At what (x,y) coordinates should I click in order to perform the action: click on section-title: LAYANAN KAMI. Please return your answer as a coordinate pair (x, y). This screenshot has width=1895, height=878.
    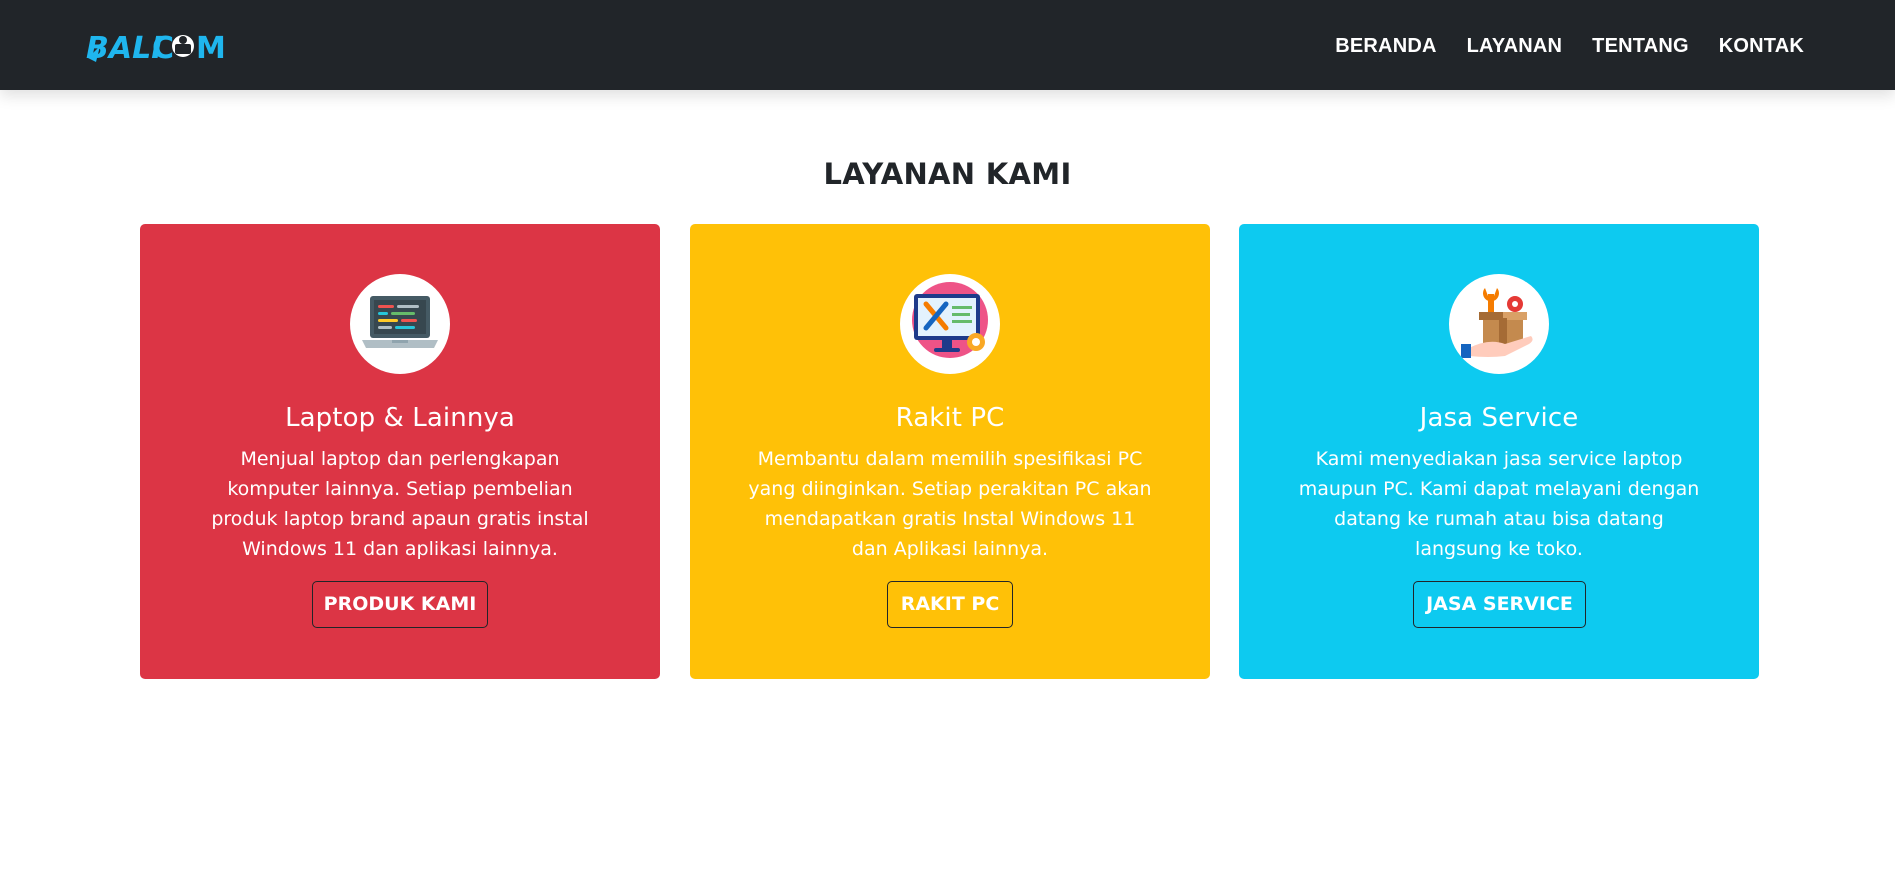
    Looking at the image, I should click on (947, 174).